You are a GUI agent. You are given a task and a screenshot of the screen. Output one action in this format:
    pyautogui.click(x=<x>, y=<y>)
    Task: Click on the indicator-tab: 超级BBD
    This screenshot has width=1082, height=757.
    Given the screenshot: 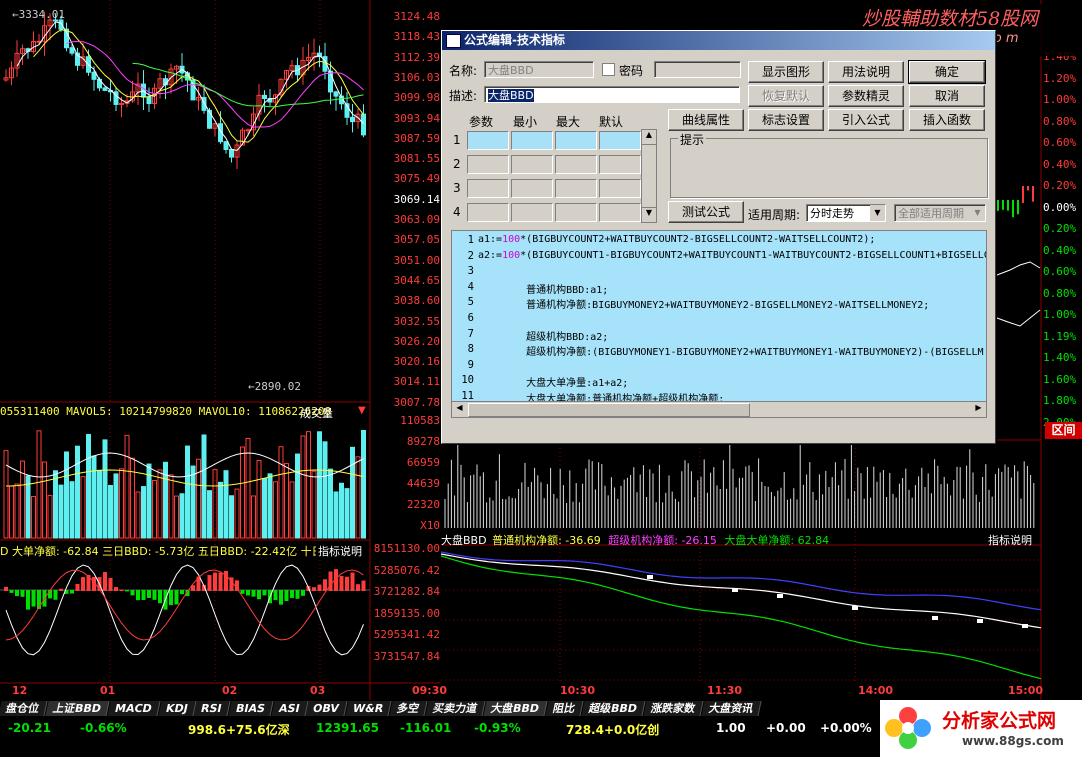 What is the action you would take?
    pyautogui.click(x=613, y=708)
    